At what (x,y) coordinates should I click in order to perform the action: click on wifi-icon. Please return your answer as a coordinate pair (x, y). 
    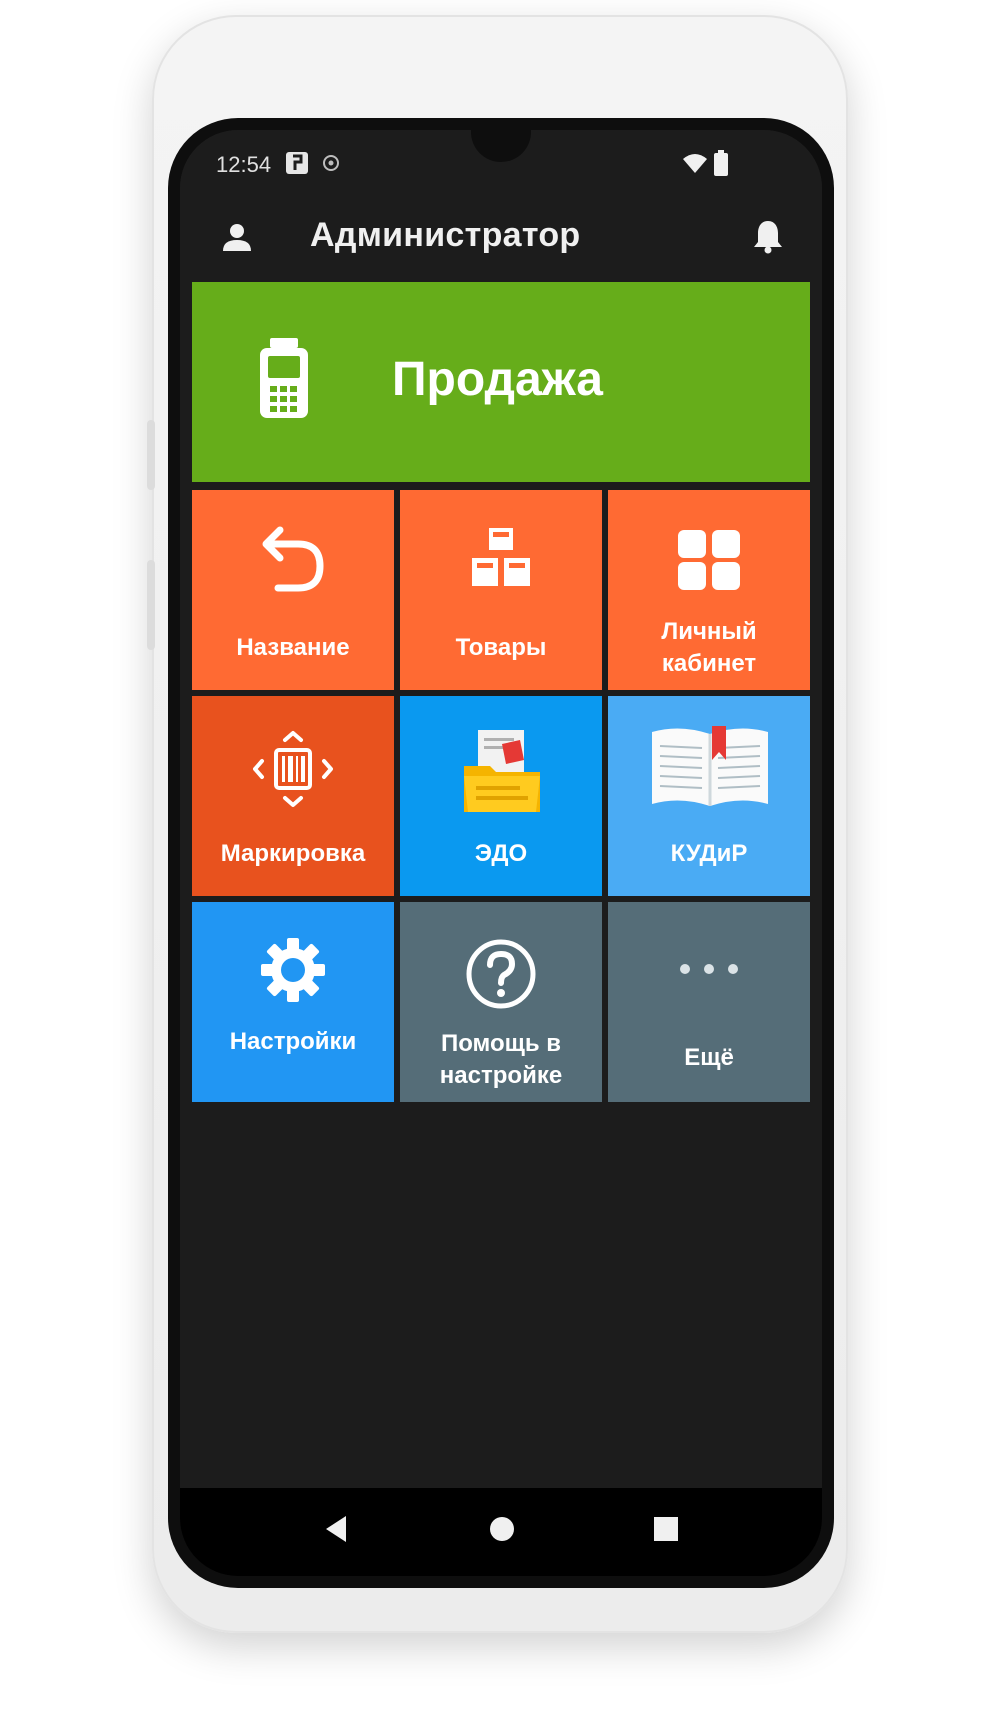
    Looking at the image, I should click on (695, 165).